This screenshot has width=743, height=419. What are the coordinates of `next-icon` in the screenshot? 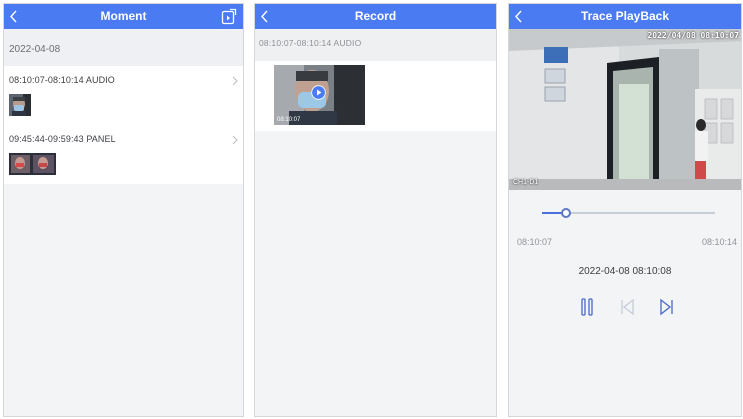 It's located at (667, 307).